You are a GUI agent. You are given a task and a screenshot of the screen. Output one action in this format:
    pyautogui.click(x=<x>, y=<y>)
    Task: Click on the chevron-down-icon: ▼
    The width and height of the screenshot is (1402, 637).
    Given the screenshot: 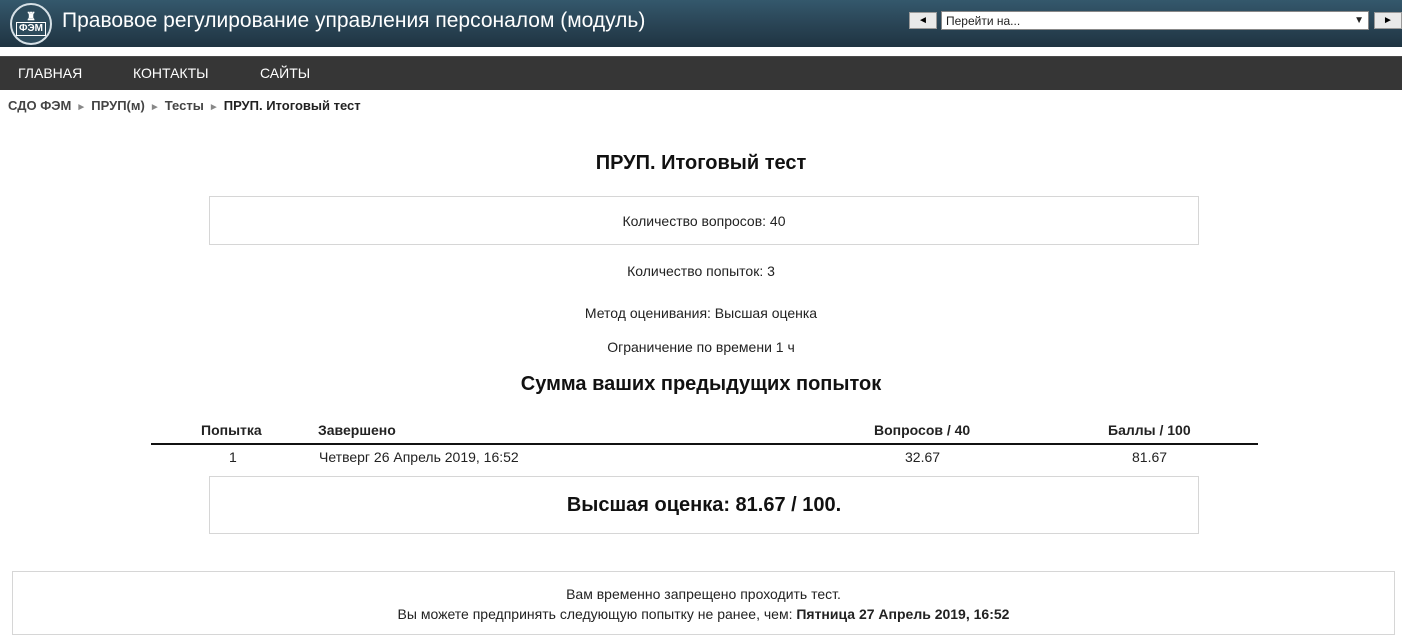 What is the action you would take?
    pyautogui.click(x=1359, y=20)
    